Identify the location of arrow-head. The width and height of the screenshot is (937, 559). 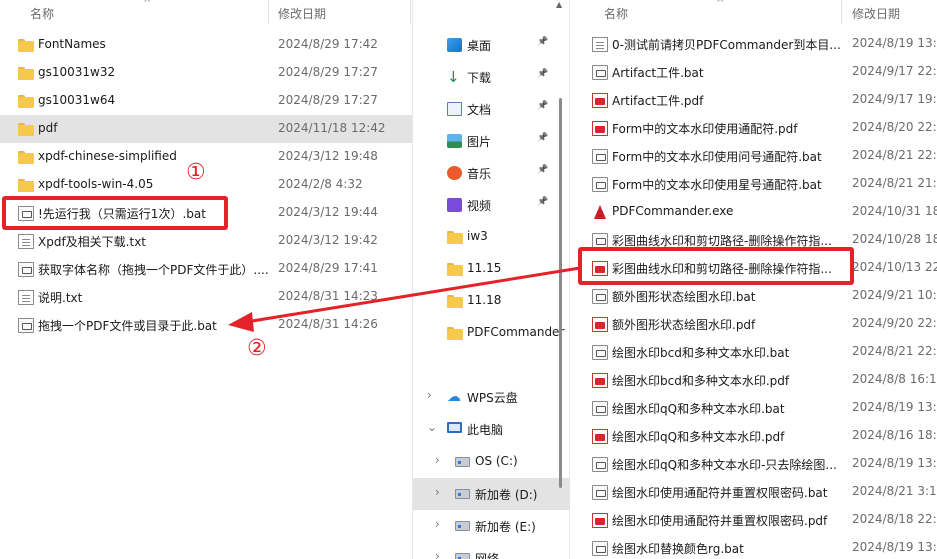
(241, 322).